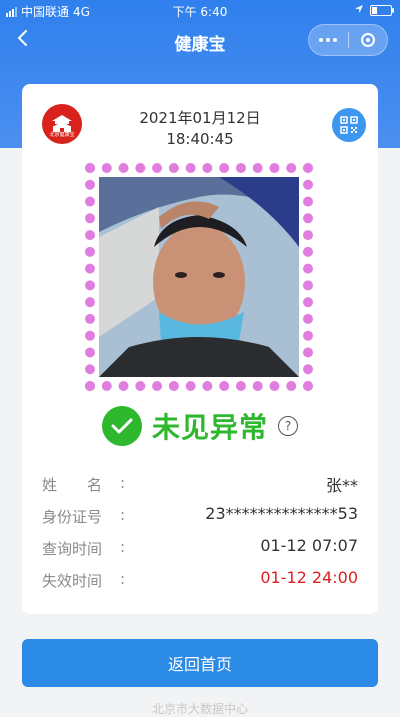 The height and width of the screenshot is (717, 400). I want to click on qr-code-icon, so click(349, 125).